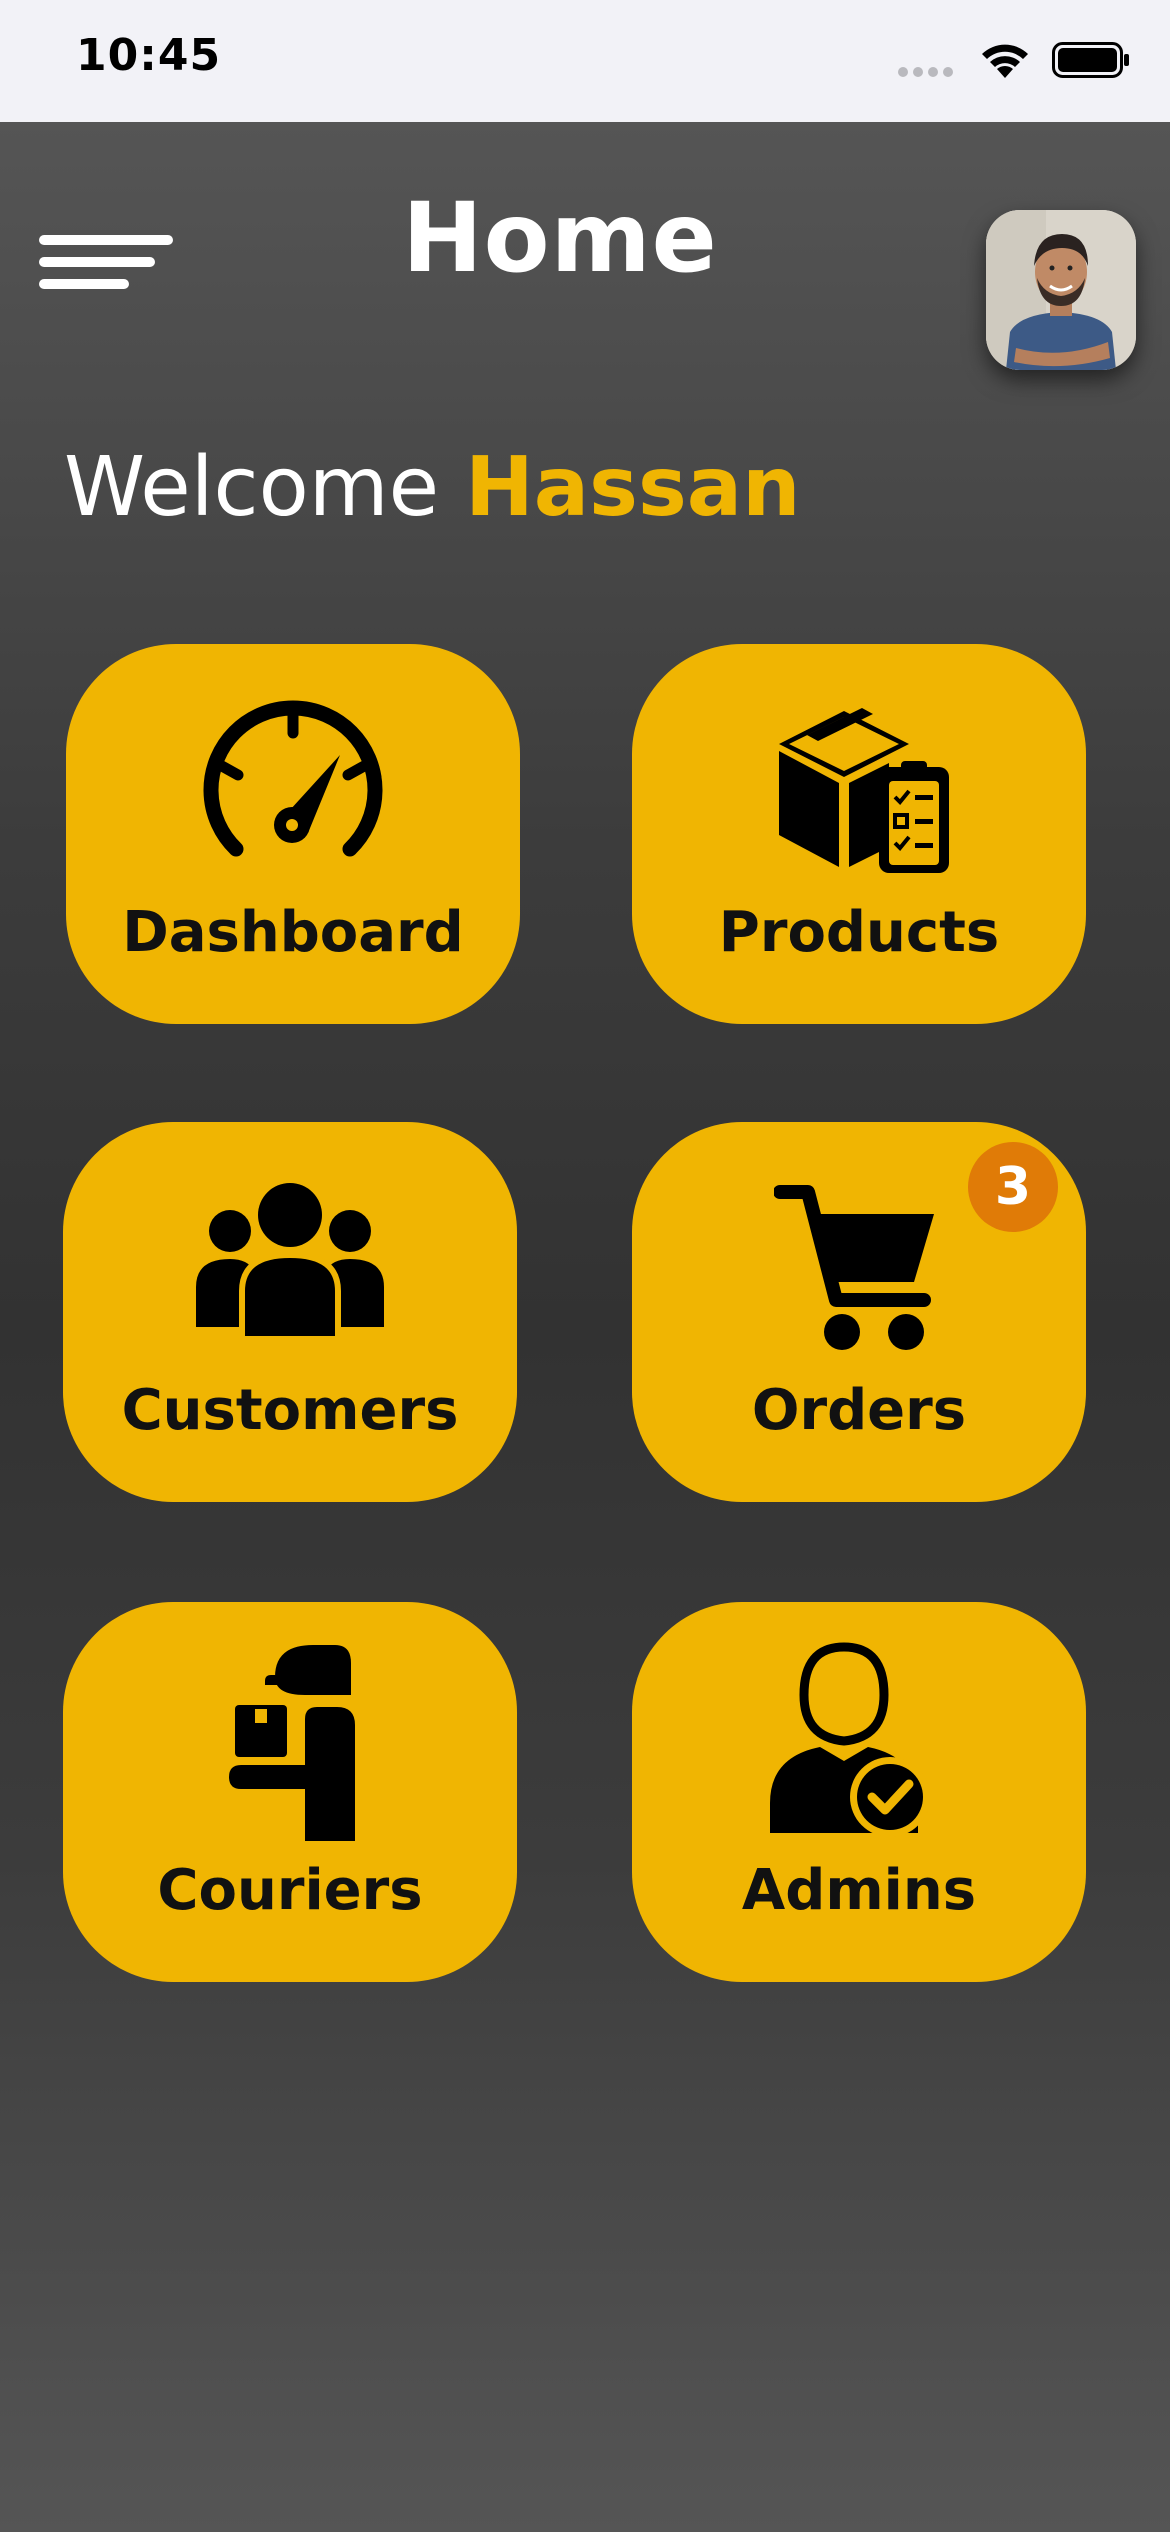 This screenshot has height=2532, width=1170. I want to click on status-icons, so click(1000, 60).